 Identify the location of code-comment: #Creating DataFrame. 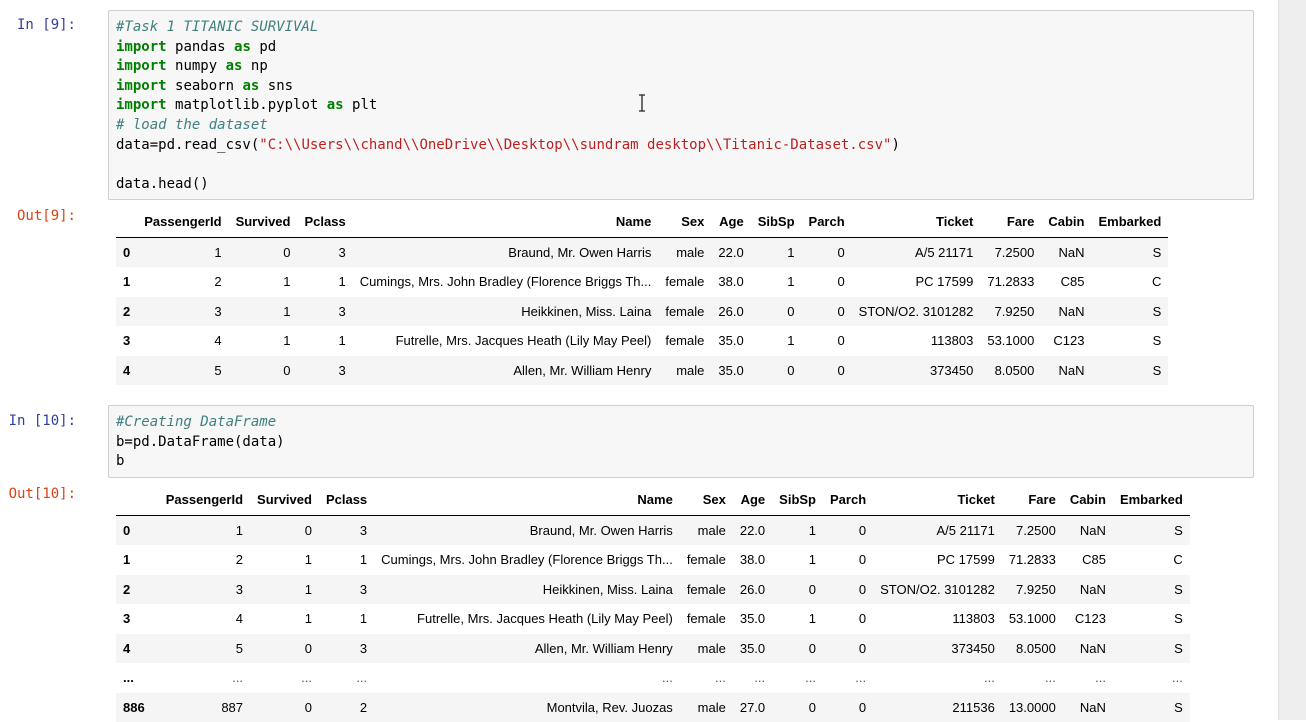
(196, 422).